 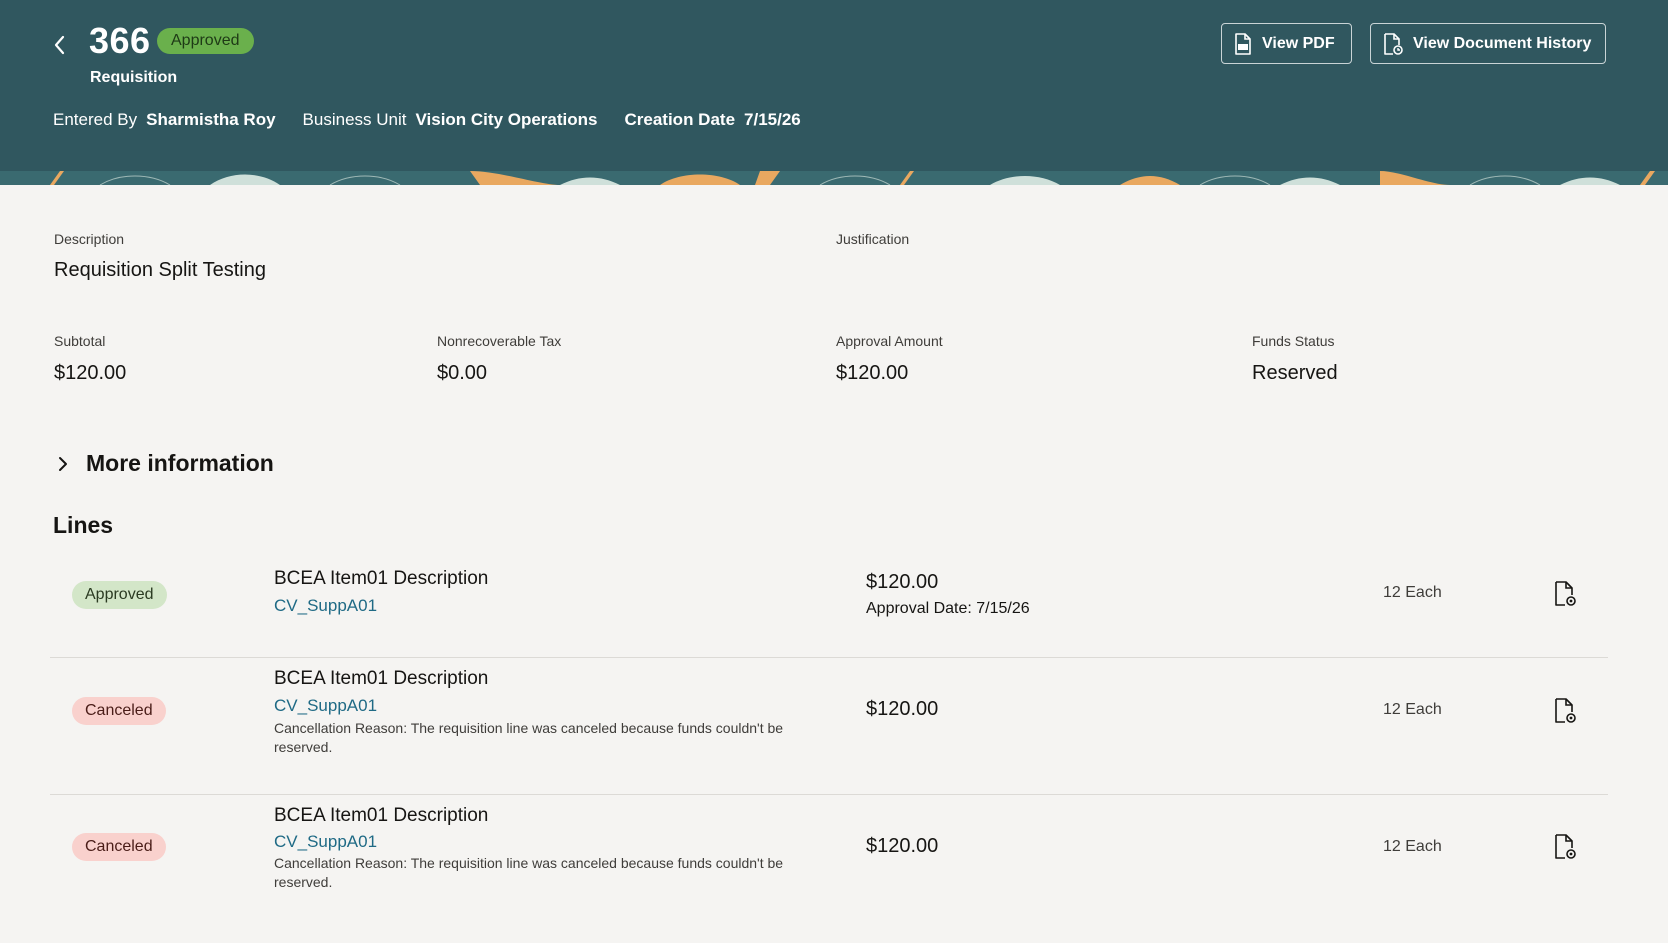 I want to click on requisition-number: 366, so click(x=120, y=40).